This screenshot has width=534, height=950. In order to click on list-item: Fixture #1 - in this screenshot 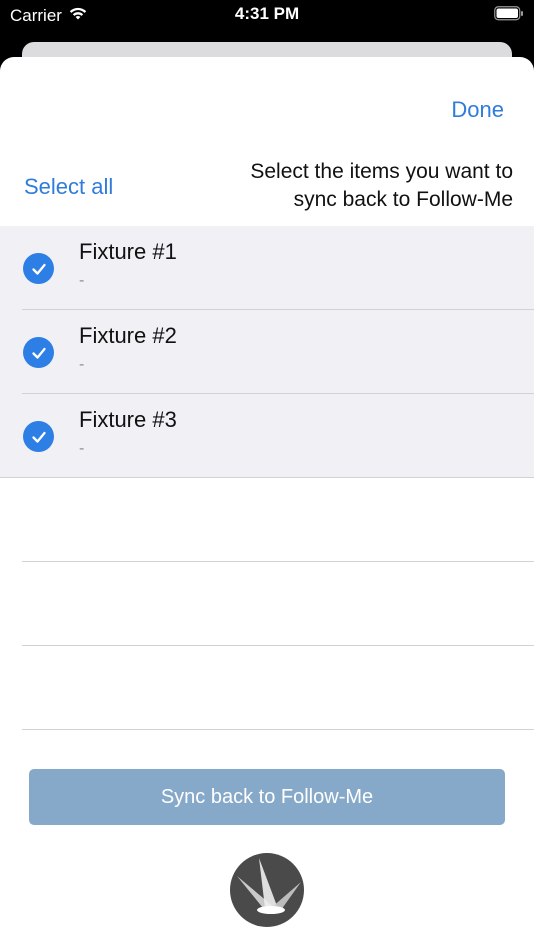, I will do `click(267, 268)`.